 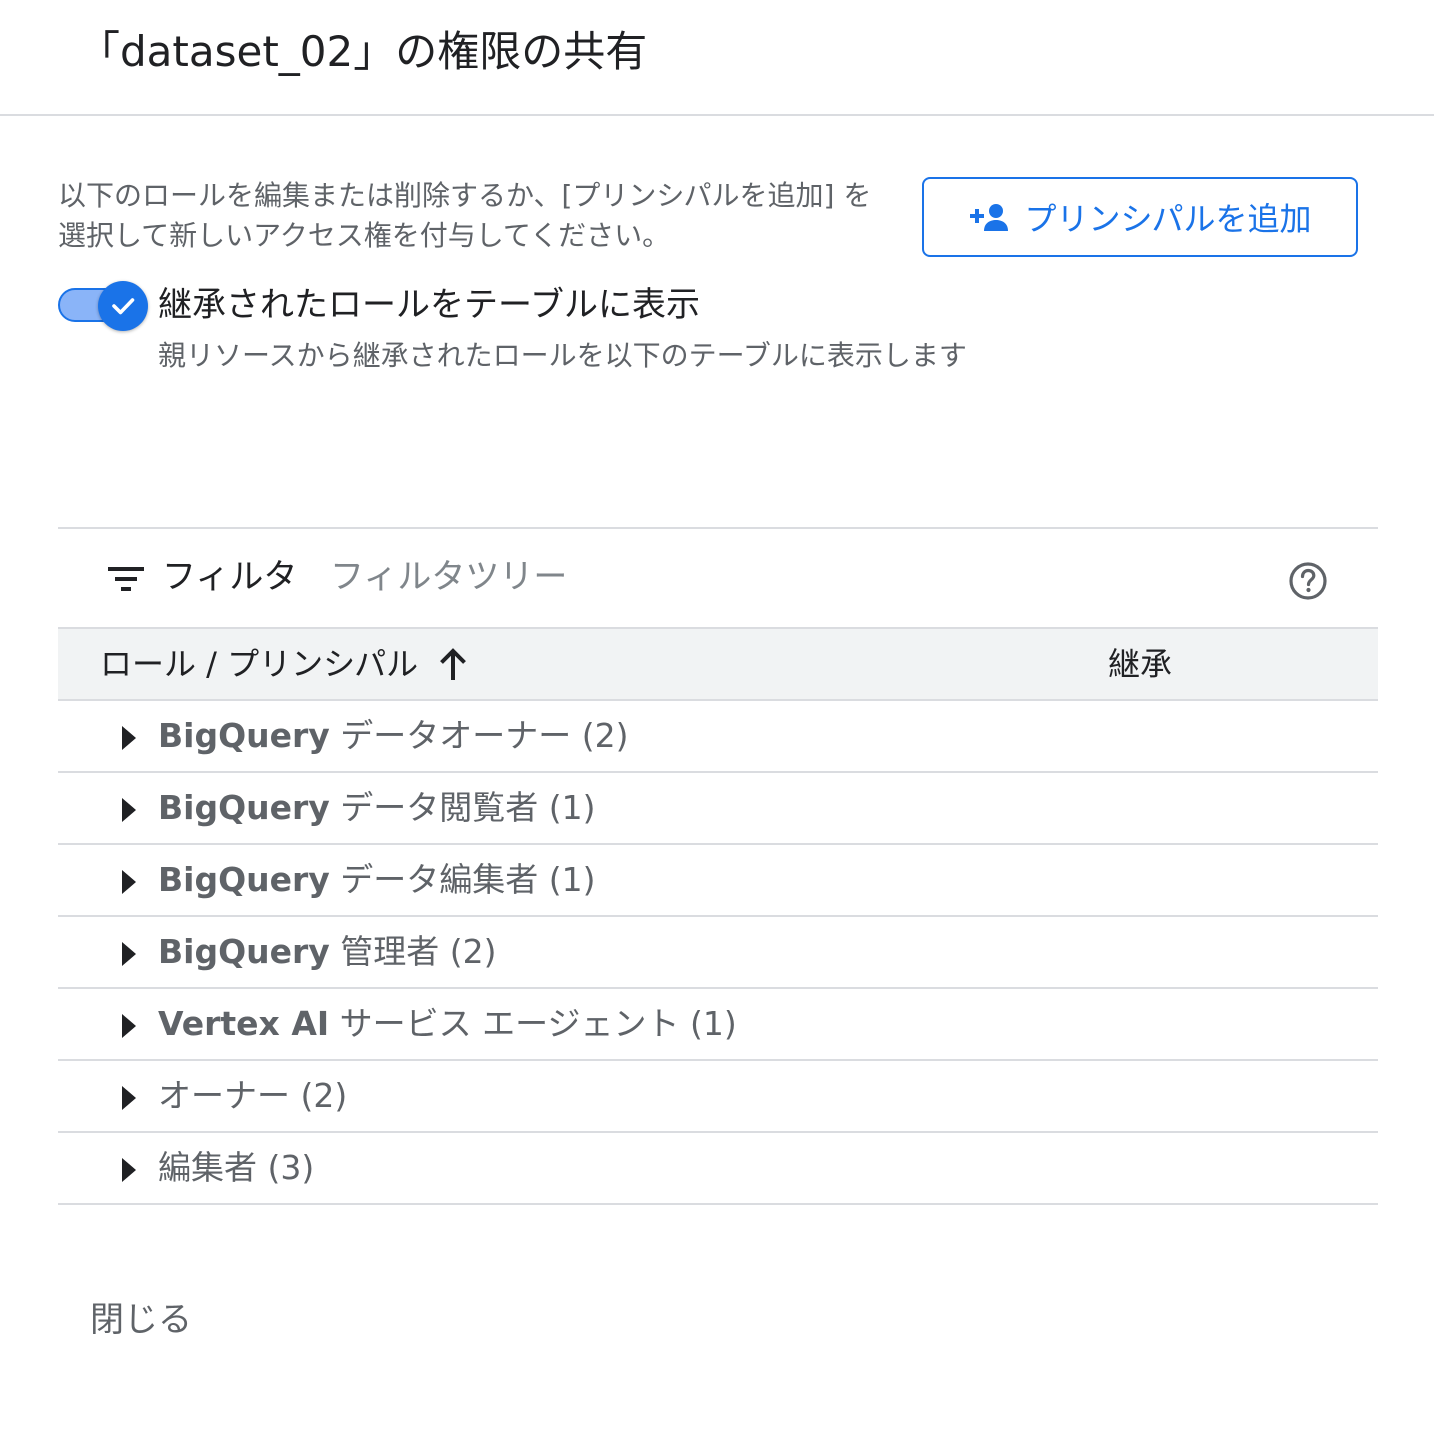 I want to click on column-header-role: ロール / プリンシパル, so click(x=284, y=664).